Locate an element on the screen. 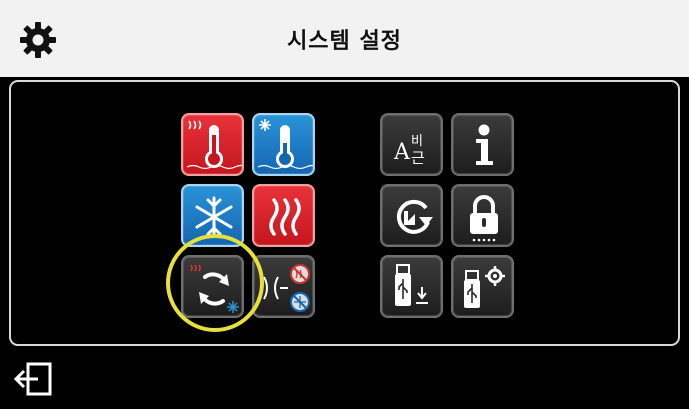 The width and height of the screenshot is (689, 409). usb-settings-icon is located at coordinates (484, 287).